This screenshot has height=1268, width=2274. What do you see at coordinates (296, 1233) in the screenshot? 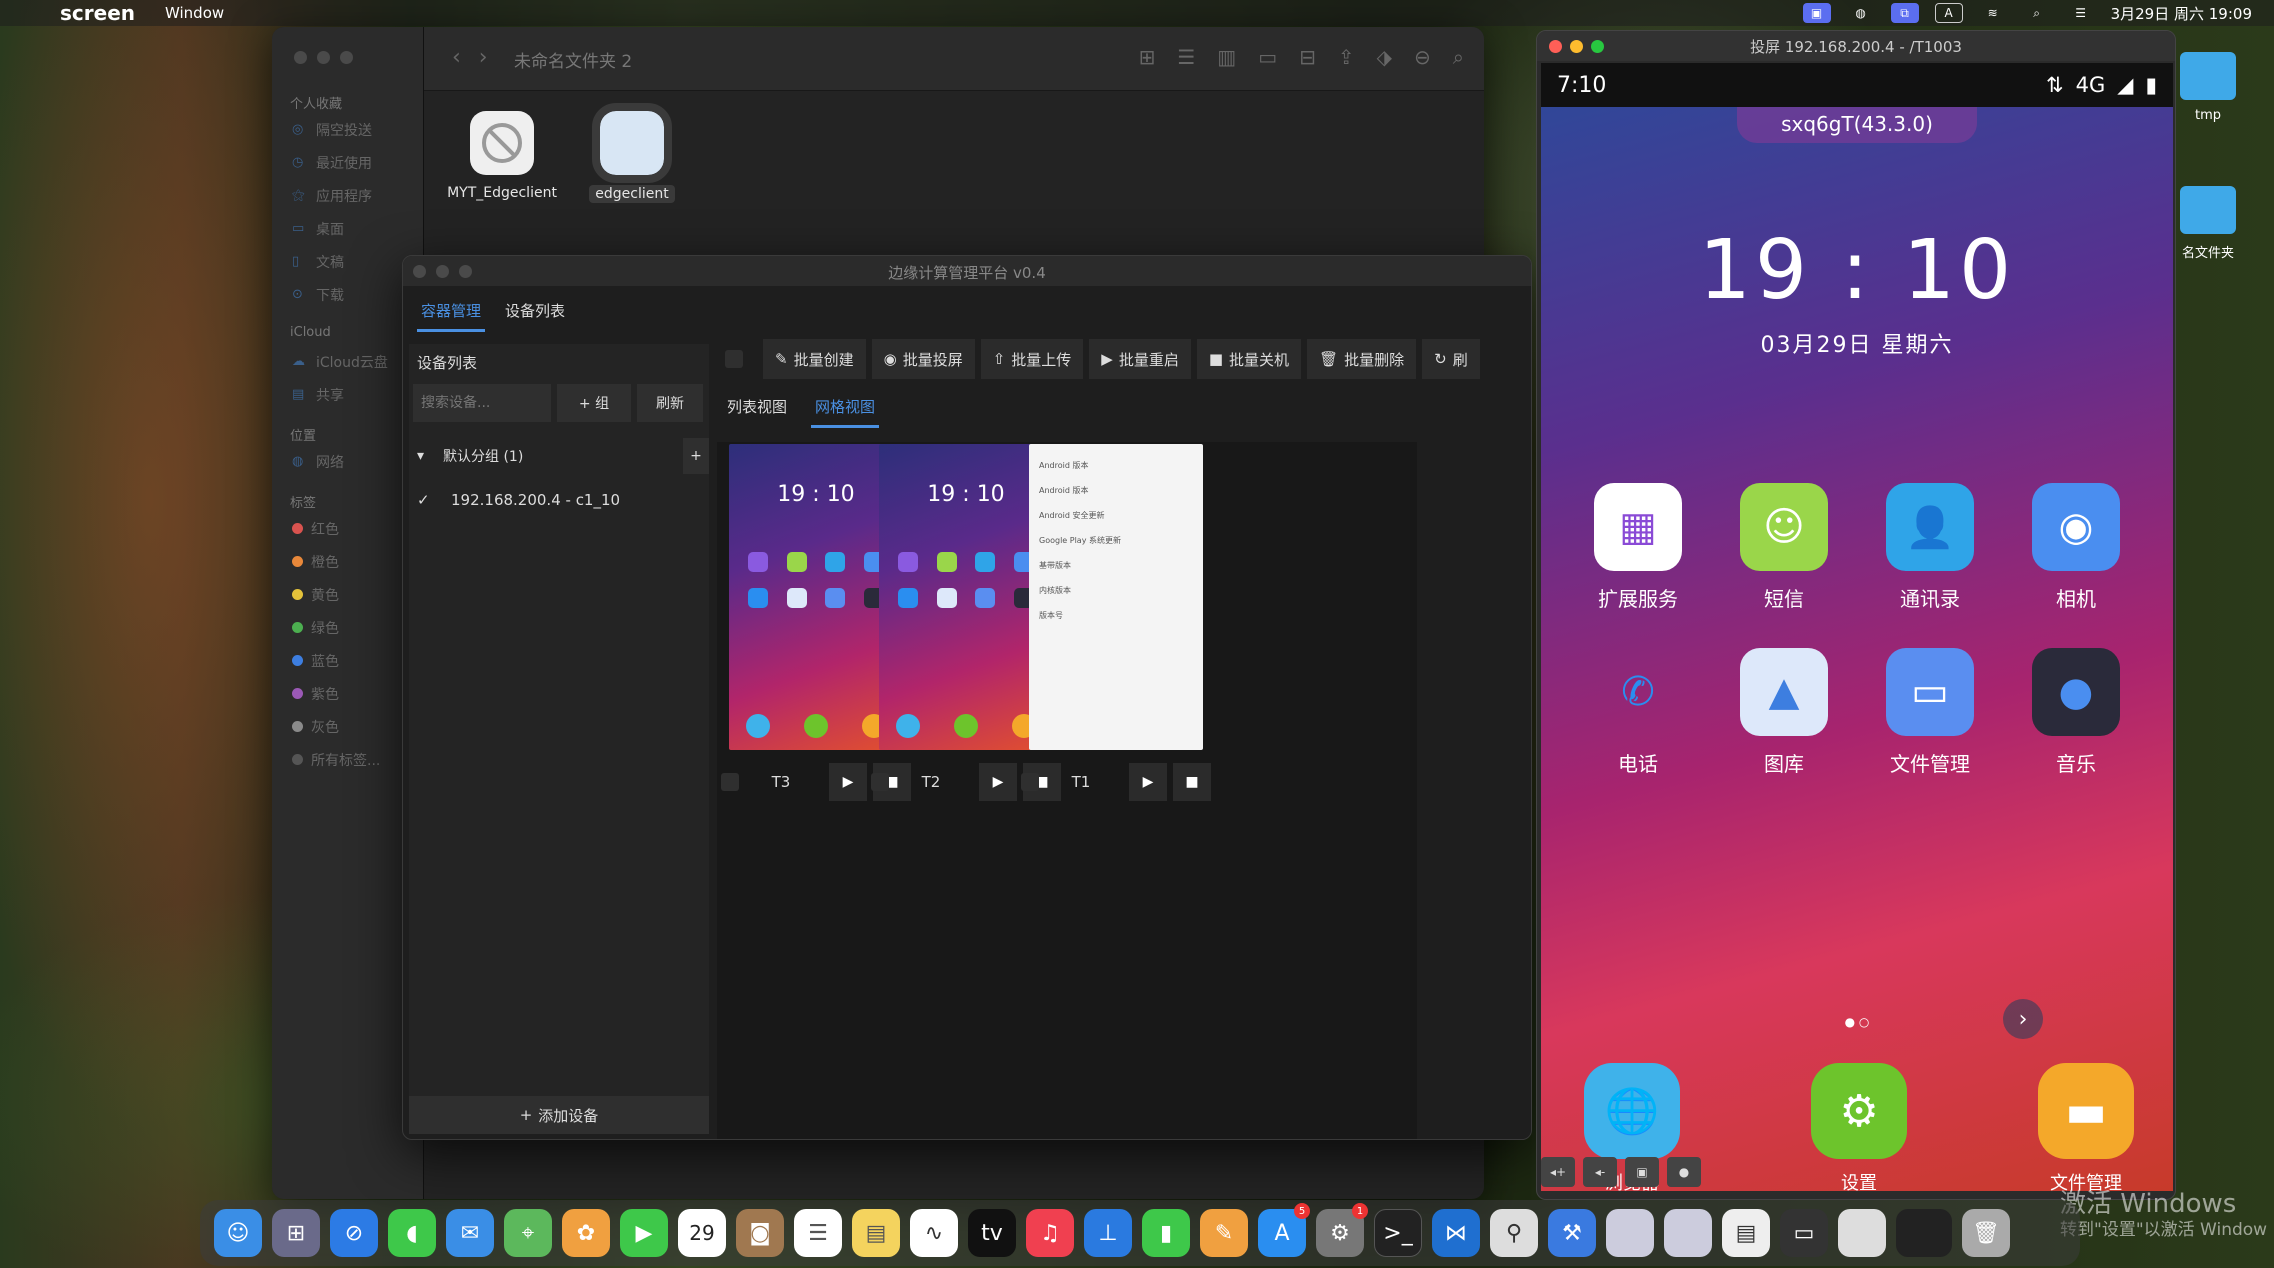
I see `launchpad-icon: ⊞` at bounding box center [296, 1233].